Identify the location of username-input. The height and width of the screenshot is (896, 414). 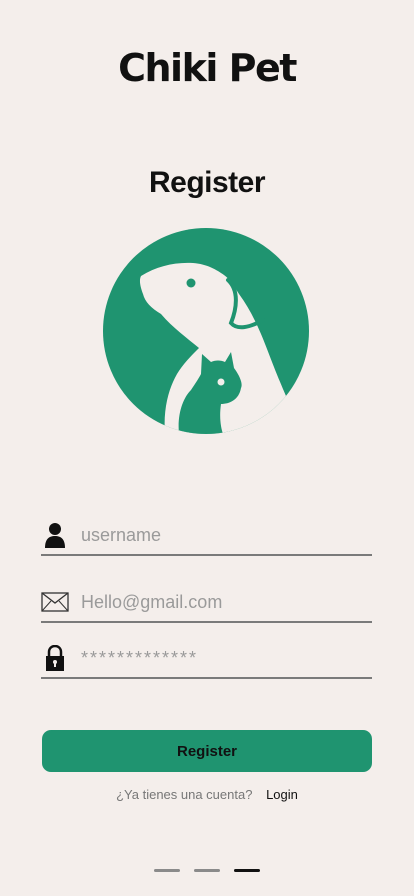
(221, 535).